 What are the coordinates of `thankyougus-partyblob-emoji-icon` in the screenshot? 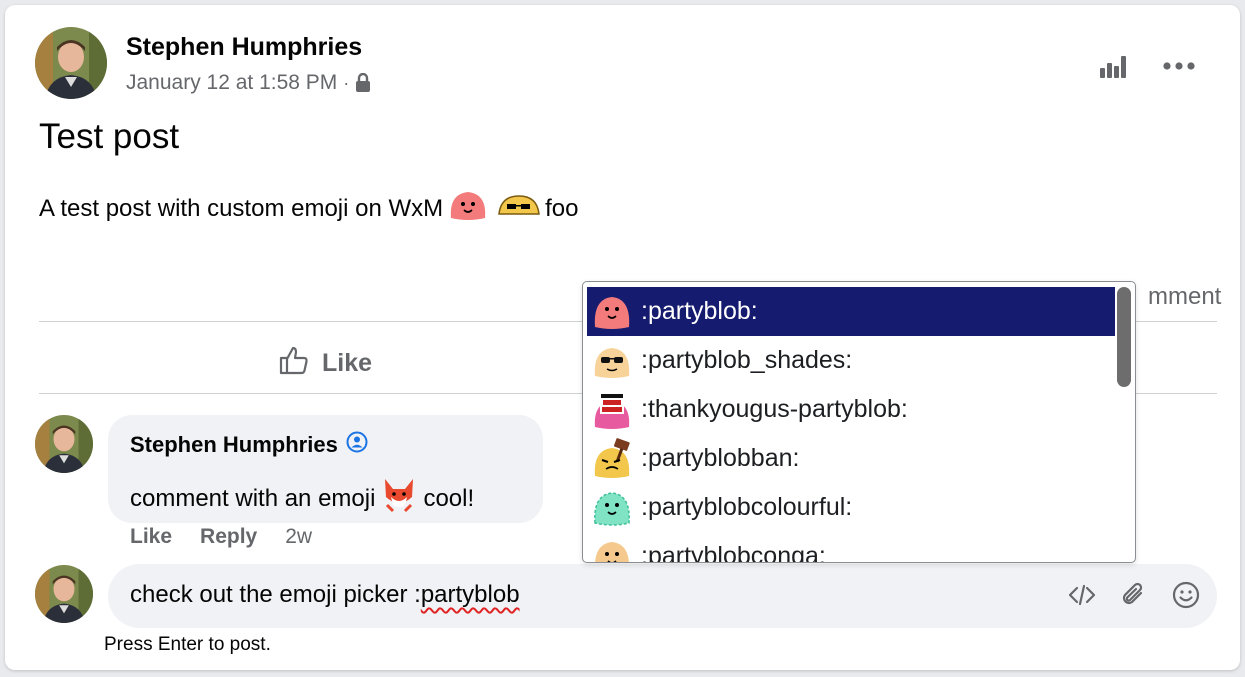 It's located at (612, 410).